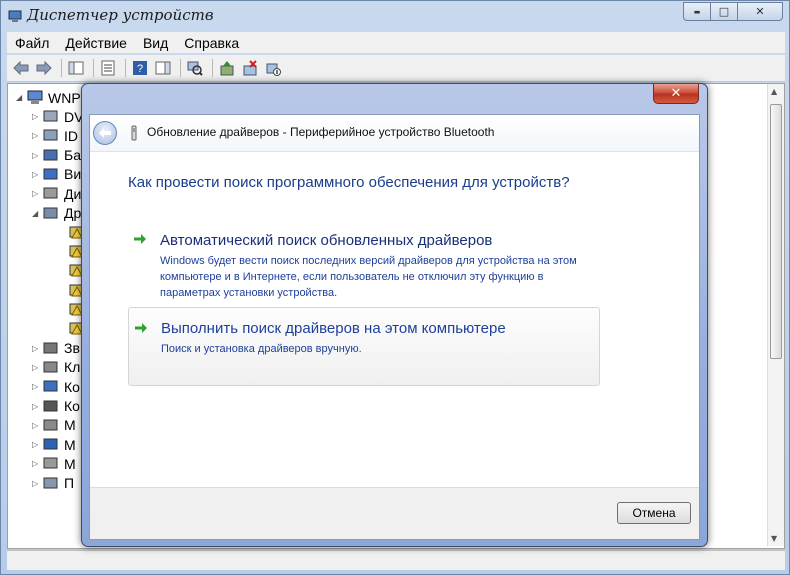 Image resolution: width=790 pixels, height=575 pixels. What do you see at coordinates (774, 91) in the screenshot?
I see `scroll-up-icon: ▲` at bounding box center [774, 91].